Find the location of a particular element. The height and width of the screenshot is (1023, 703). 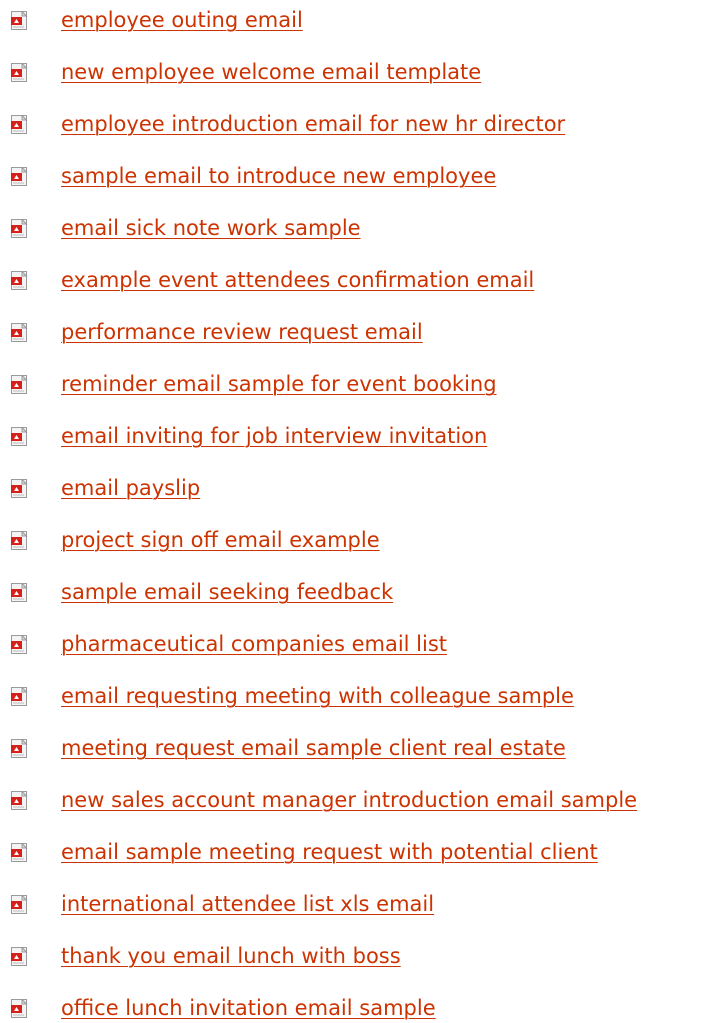

document-link: office lunch invitation email sample is located at coordinates (248, 1008).